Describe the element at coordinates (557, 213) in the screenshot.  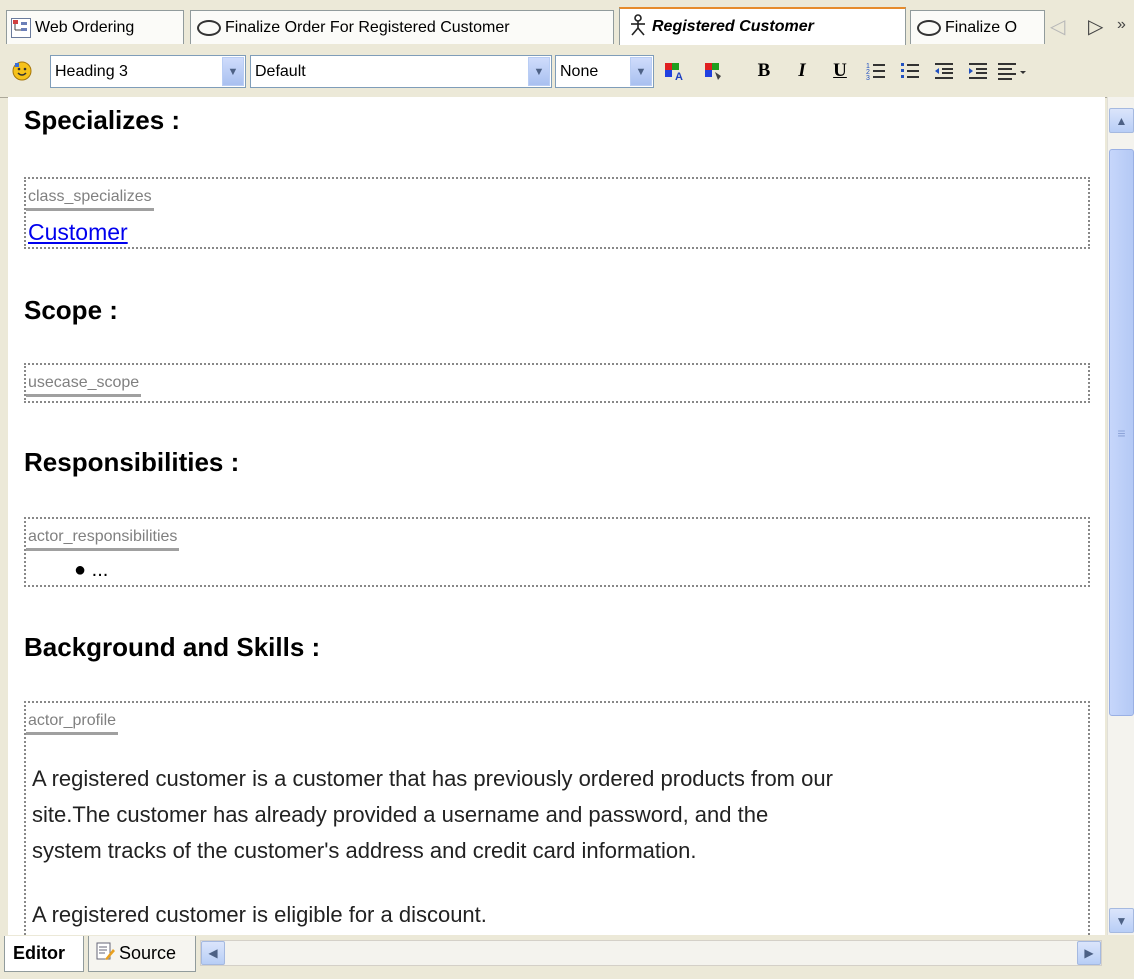
I see `field-class-specializes: class_specializes Customer` at that location.